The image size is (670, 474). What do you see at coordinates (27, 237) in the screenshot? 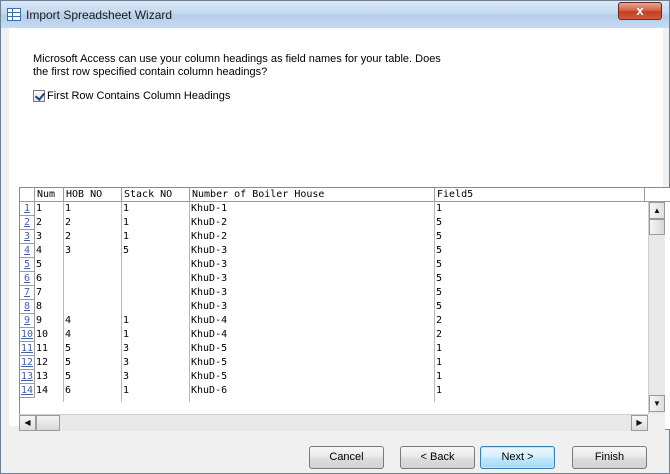
I see `row-number: 3` at bounding box center [27, 237].